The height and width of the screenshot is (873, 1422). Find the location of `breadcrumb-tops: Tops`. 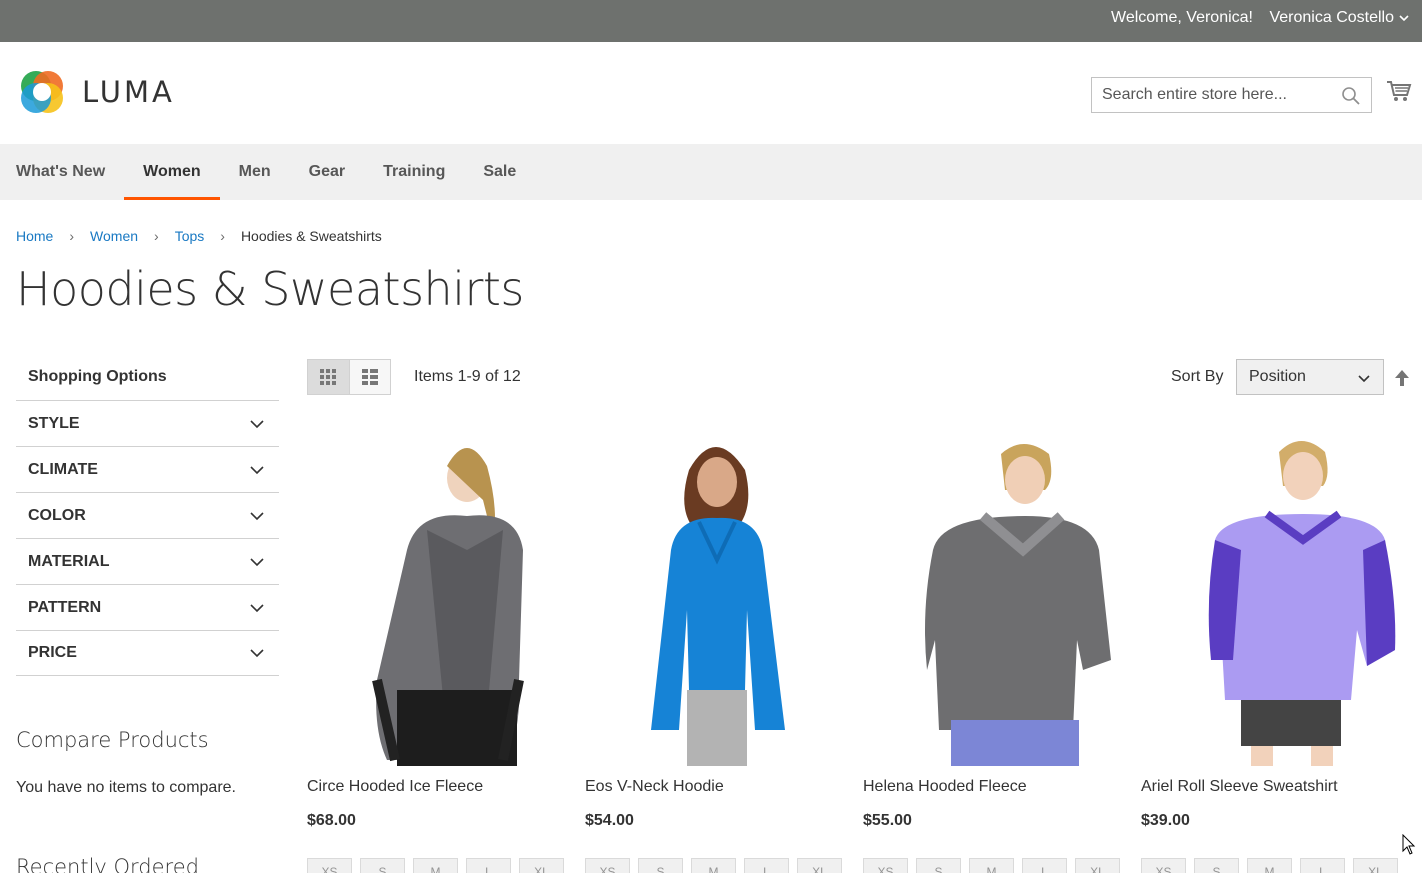

breadcrumb-tops: Tops is located at coordinates (190, 236).